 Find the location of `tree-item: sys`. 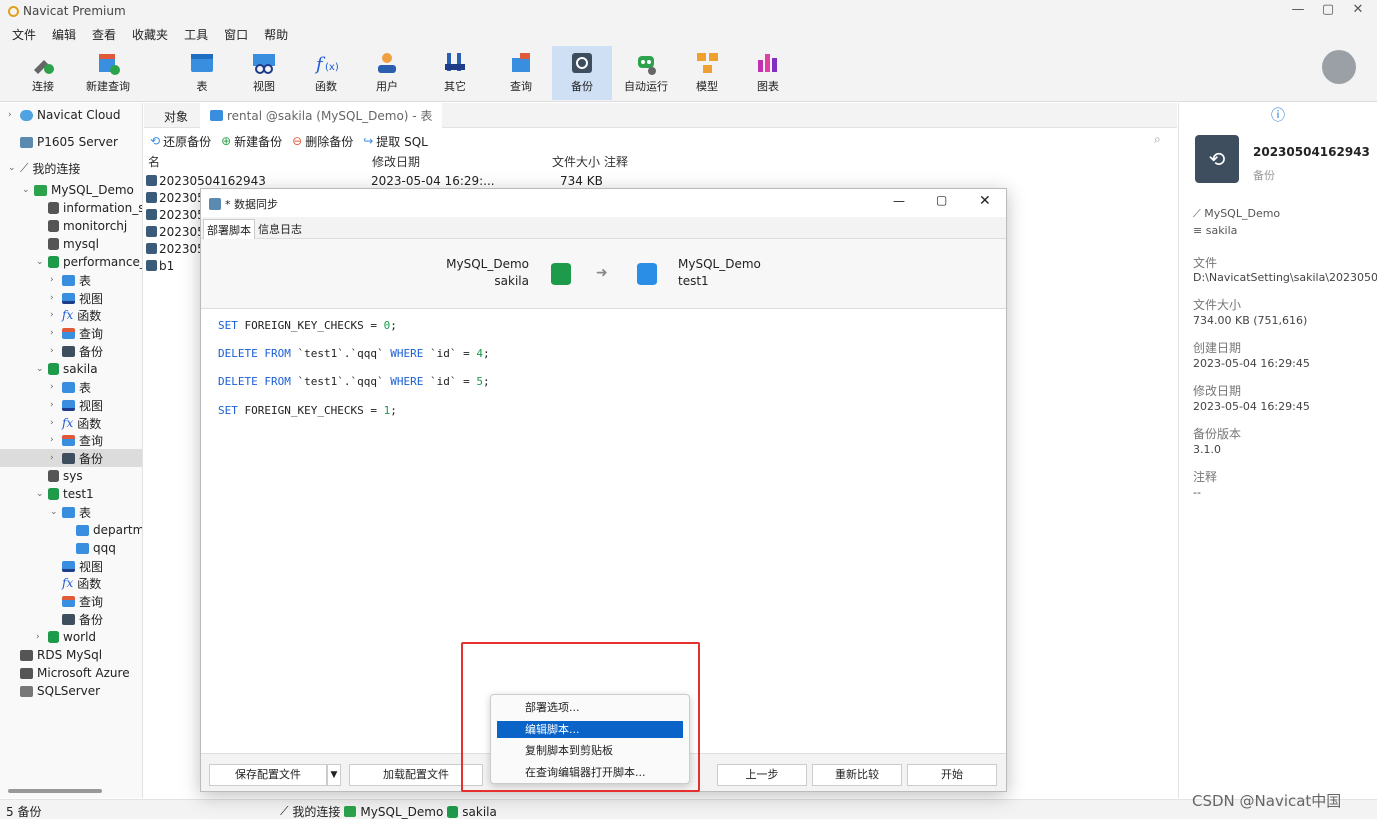

tree-item: sys is located at coordinates (59, 476).